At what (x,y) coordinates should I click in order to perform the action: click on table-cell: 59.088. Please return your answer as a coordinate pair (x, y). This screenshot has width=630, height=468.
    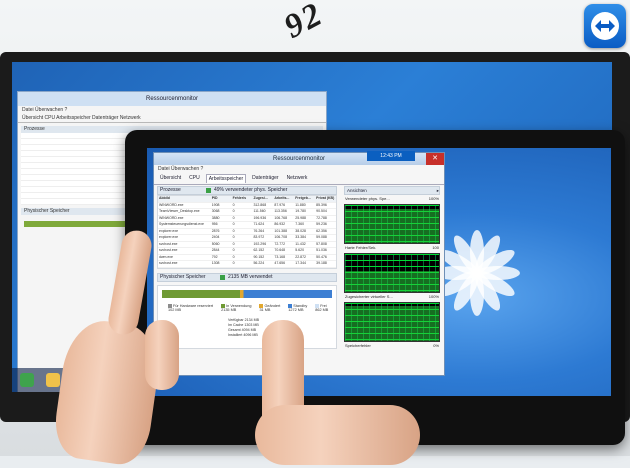
    Looking at the image, I should click on (321, 237).